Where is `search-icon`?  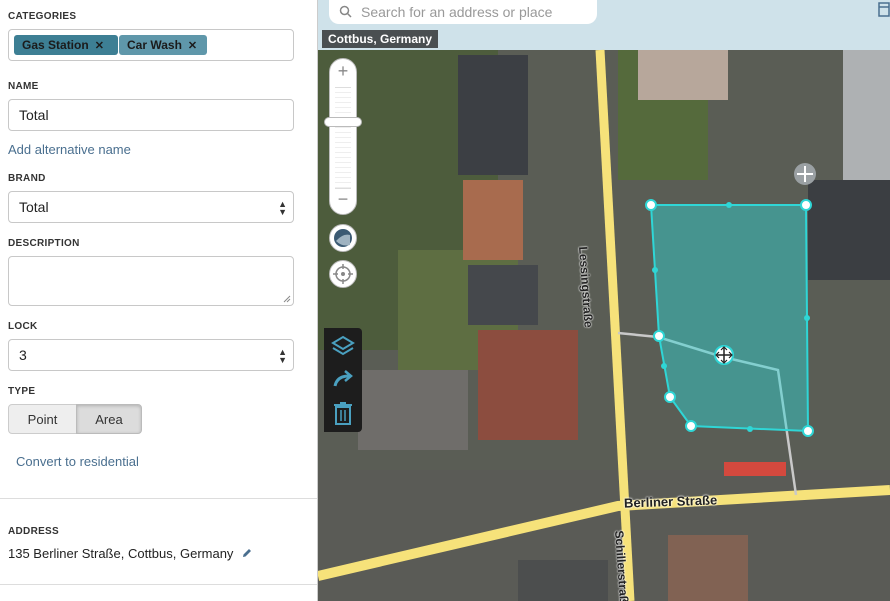
search-icon is located at coordinates (345, 11).